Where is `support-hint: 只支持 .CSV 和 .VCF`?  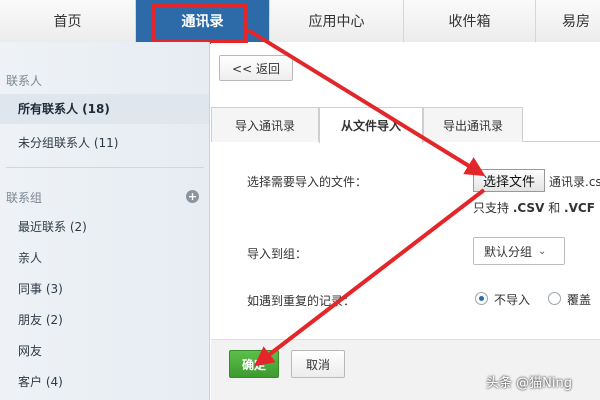 support-hint: 只支持 .CSV 和 .VCF is located at coordinates (534, 207).